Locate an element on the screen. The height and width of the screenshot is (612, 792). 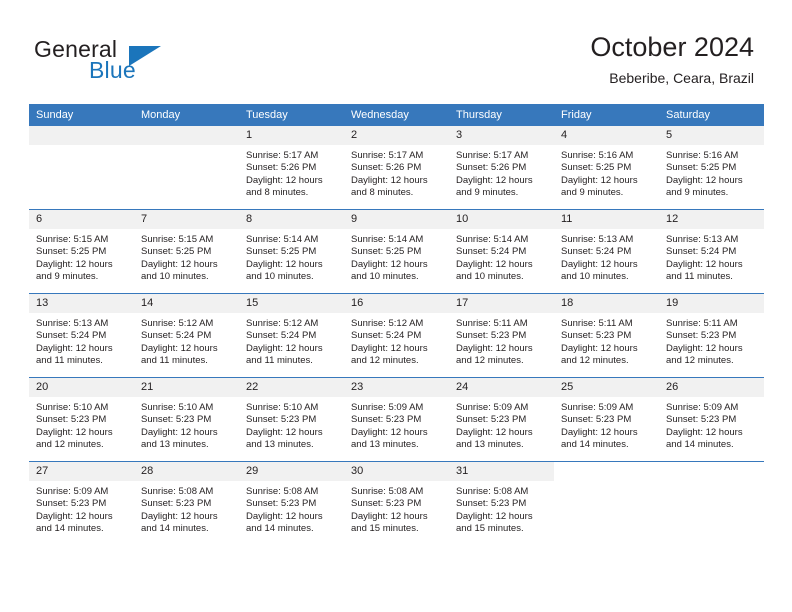
day-number: 7 is located at coordinates (186, 219).